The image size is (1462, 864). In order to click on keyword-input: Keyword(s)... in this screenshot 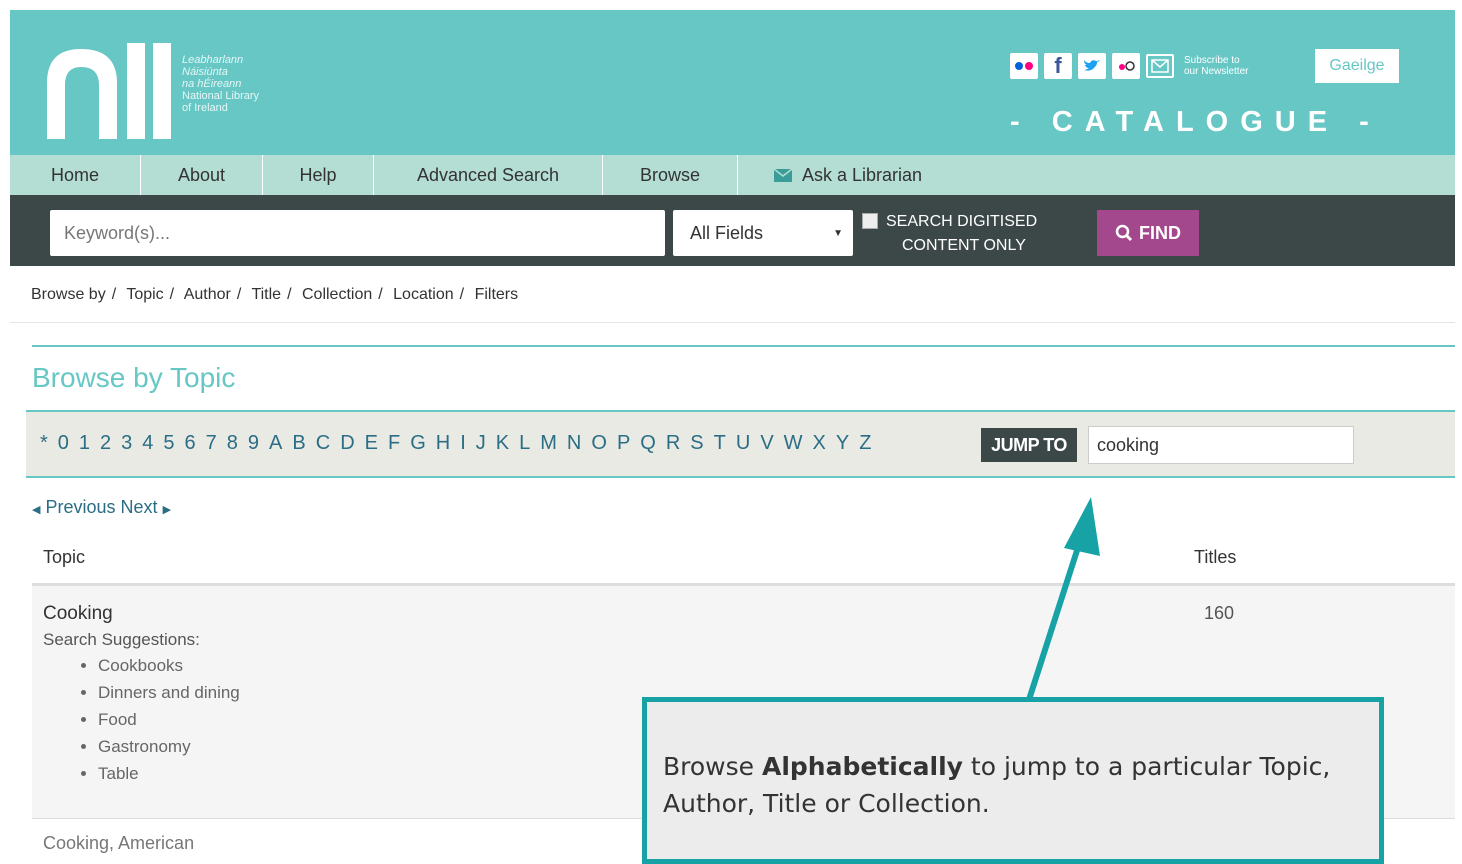, I will do `click(357, 233)`.